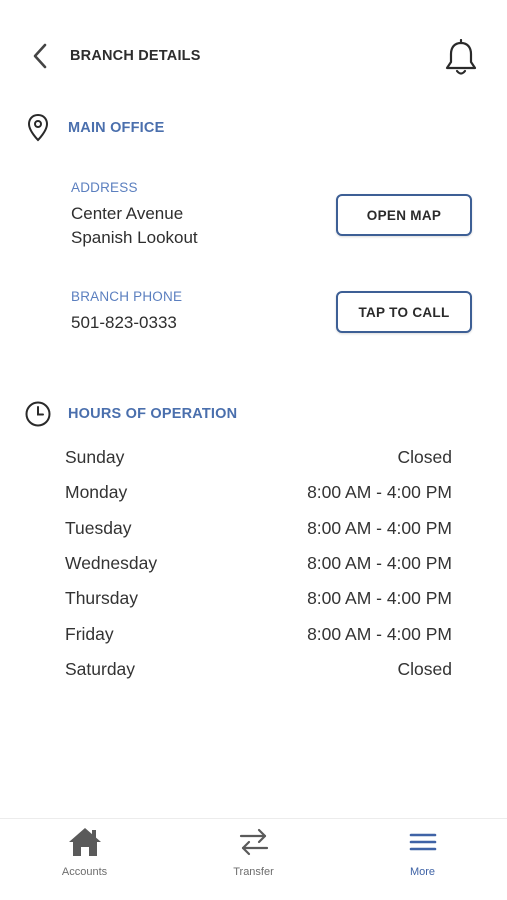  What do you see at coordinates (258, 633) in the screenshot?
I see `hours-row: Friday 8:00 AM - 4:00 PM` at bounding box center [258, 633].